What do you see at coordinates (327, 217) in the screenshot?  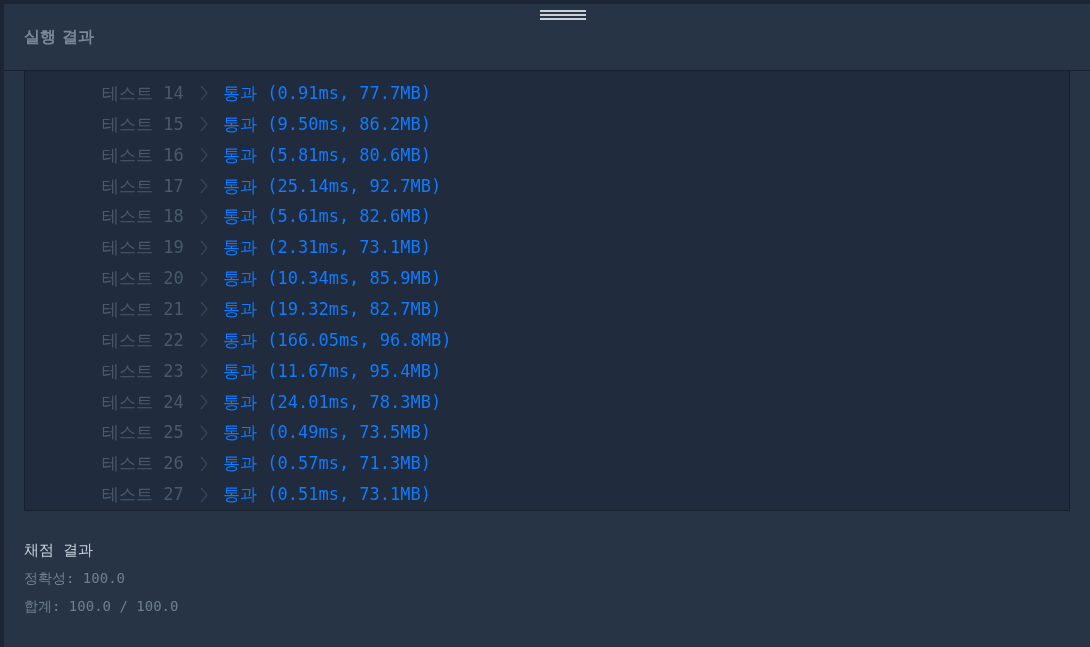 I see `test-result: 통과 (5.61ms, 82.6MB)` at bounding box center [327, 217].